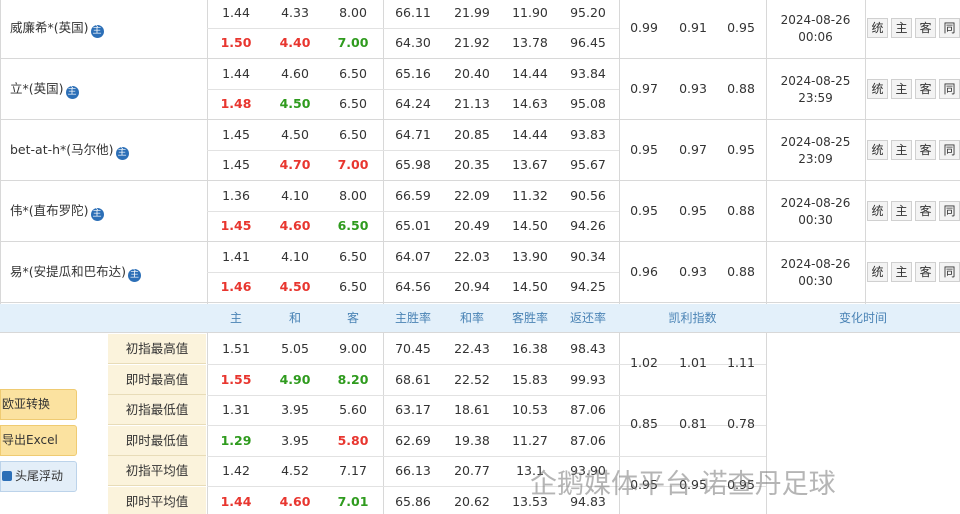 This screenshot has width=960, height=514. I want to click on company-name: 威廉希*(英国) 主, so click(57, 29).